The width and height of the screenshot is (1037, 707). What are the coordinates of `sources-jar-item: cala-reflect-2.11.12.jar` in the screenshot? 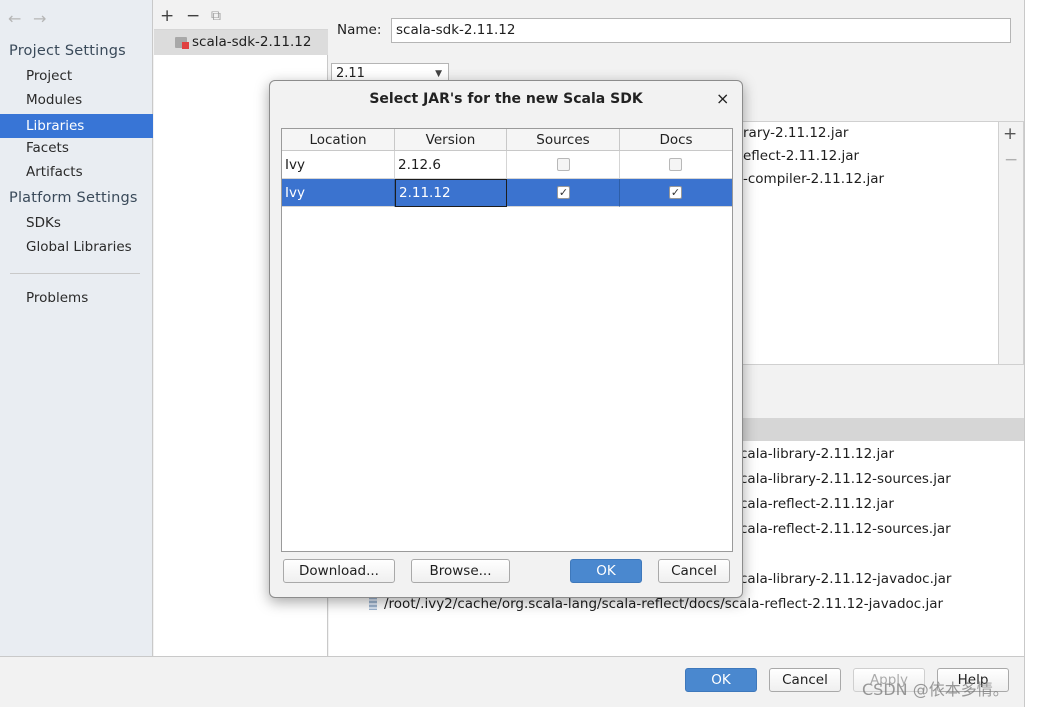 It's located at (817, 504).